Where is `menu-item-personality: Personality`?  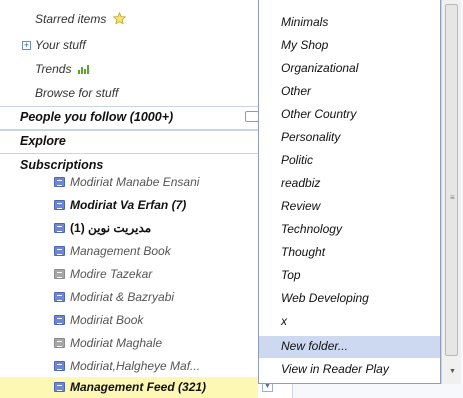
menu-item-personality: Personality is located at coordinates (310, 137).